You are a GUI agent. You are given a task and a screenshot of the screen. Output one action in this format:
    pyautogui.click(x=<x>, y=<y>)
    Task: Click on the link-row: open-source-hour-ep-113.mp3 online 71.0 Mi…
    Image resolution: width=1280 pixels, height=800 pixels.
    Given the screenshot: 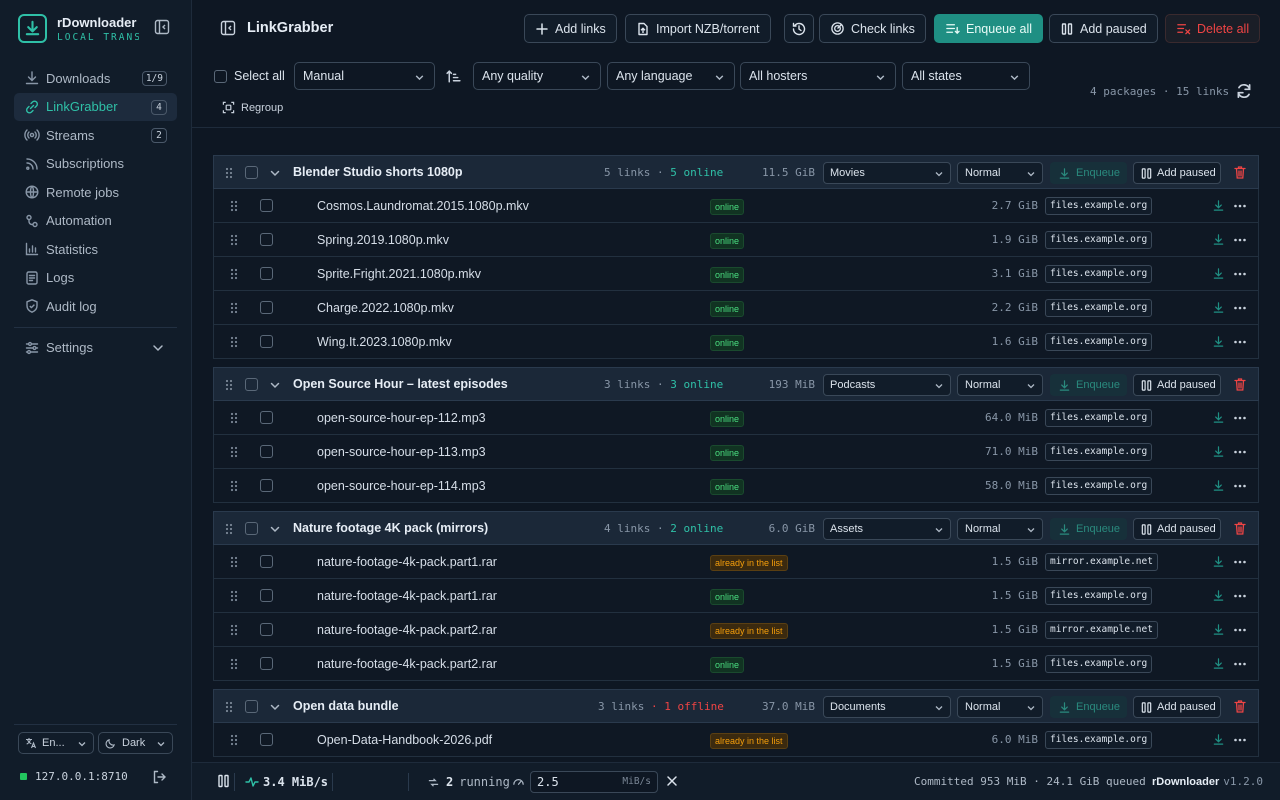 What is the action you would take?
    pyautogui.click(x=736, y=452)
    